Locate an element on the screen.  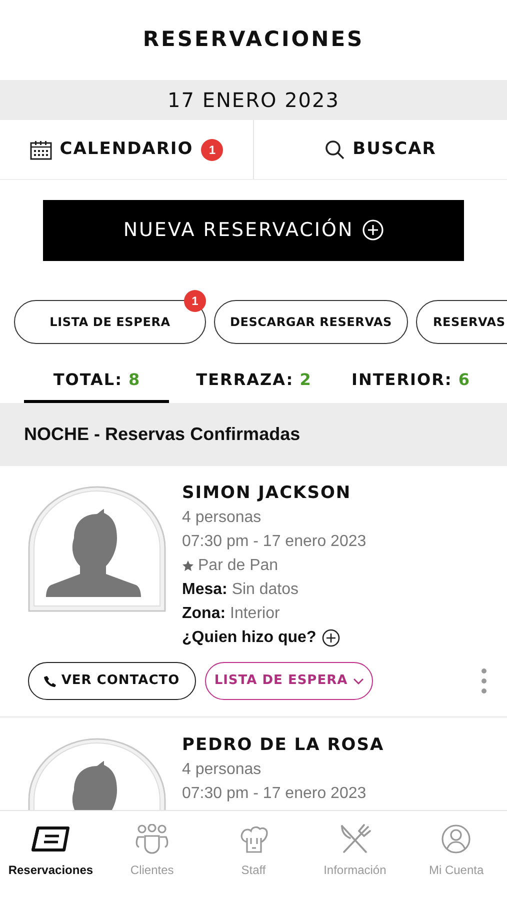
calendar-button: CALENDARIO 1 is located at coordinates (127, 149).